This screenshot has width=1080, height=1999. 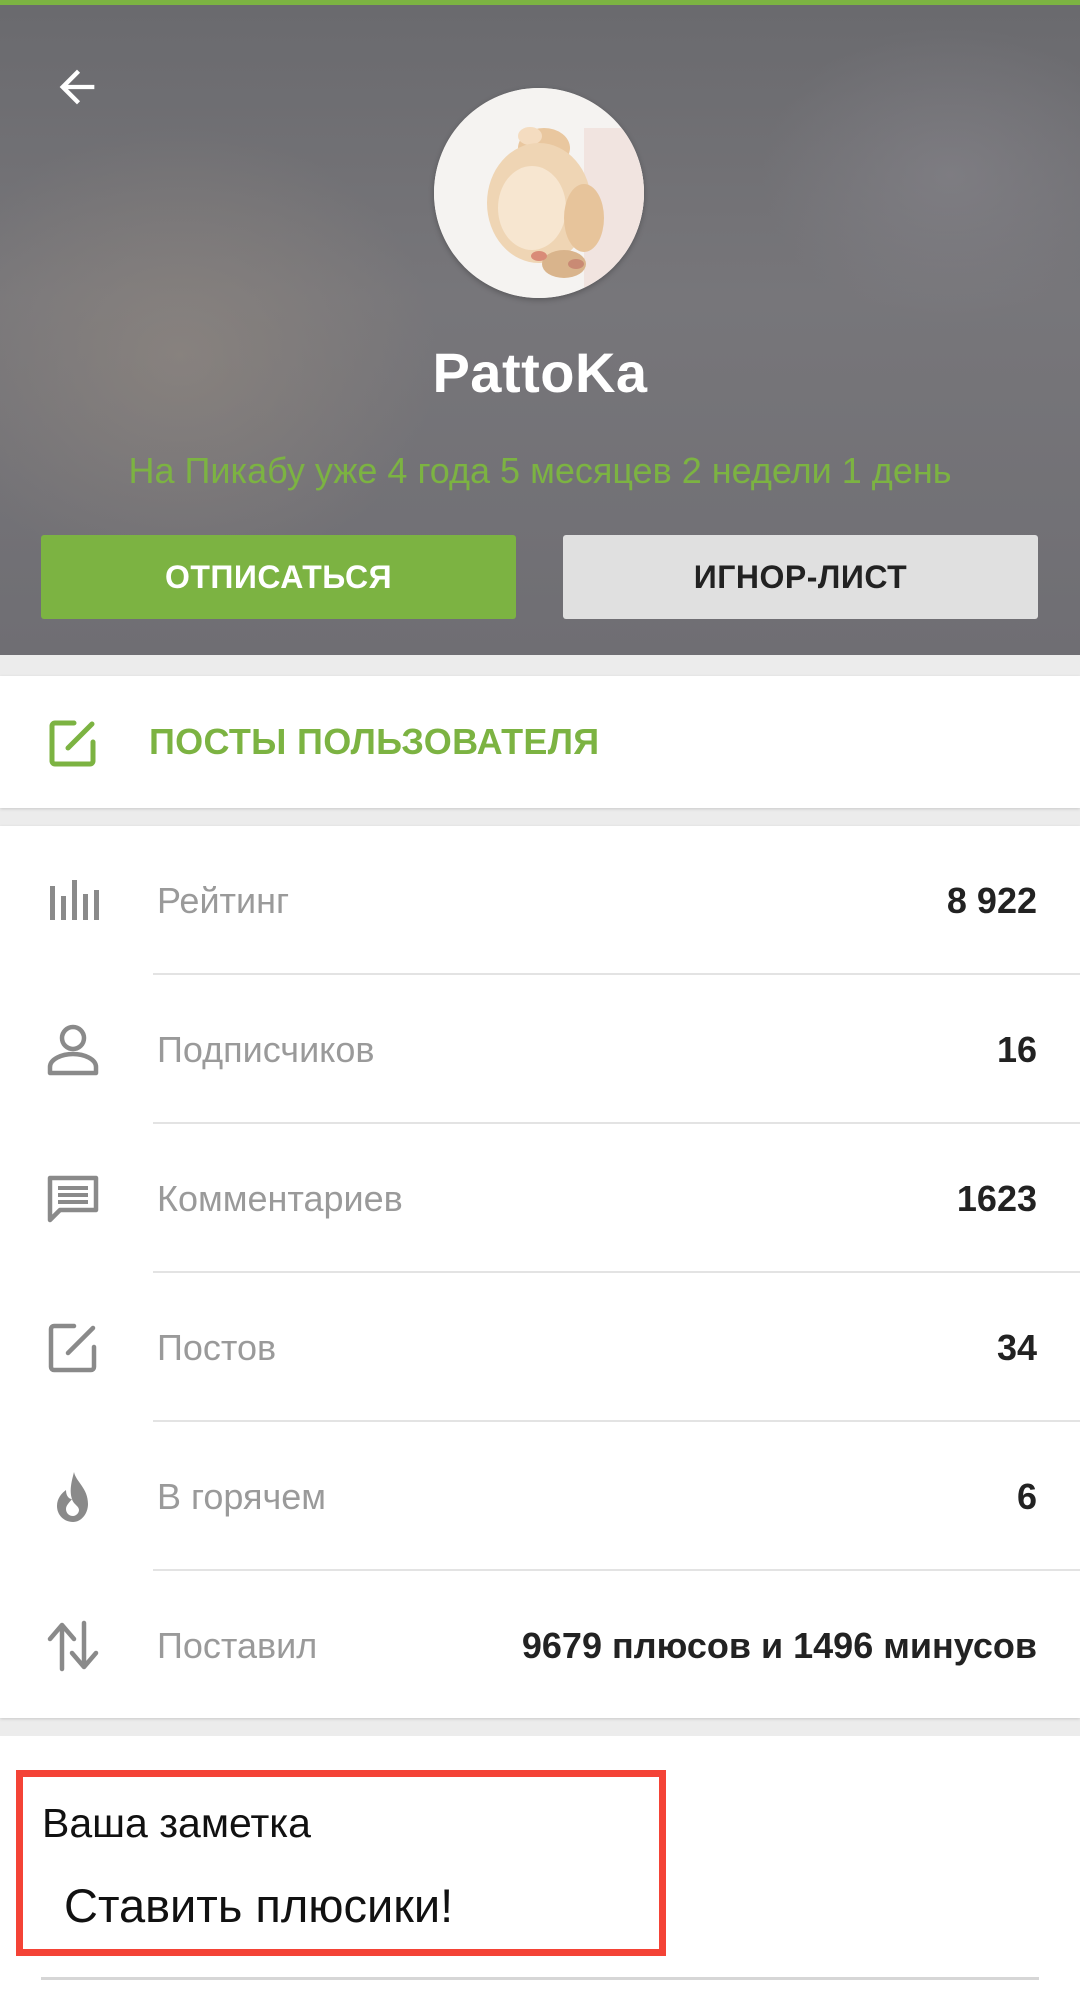 I want to click on stat-row-votes: Поставил 9679 плюсов и 1496 минусов, so click(x=540, y=1645).